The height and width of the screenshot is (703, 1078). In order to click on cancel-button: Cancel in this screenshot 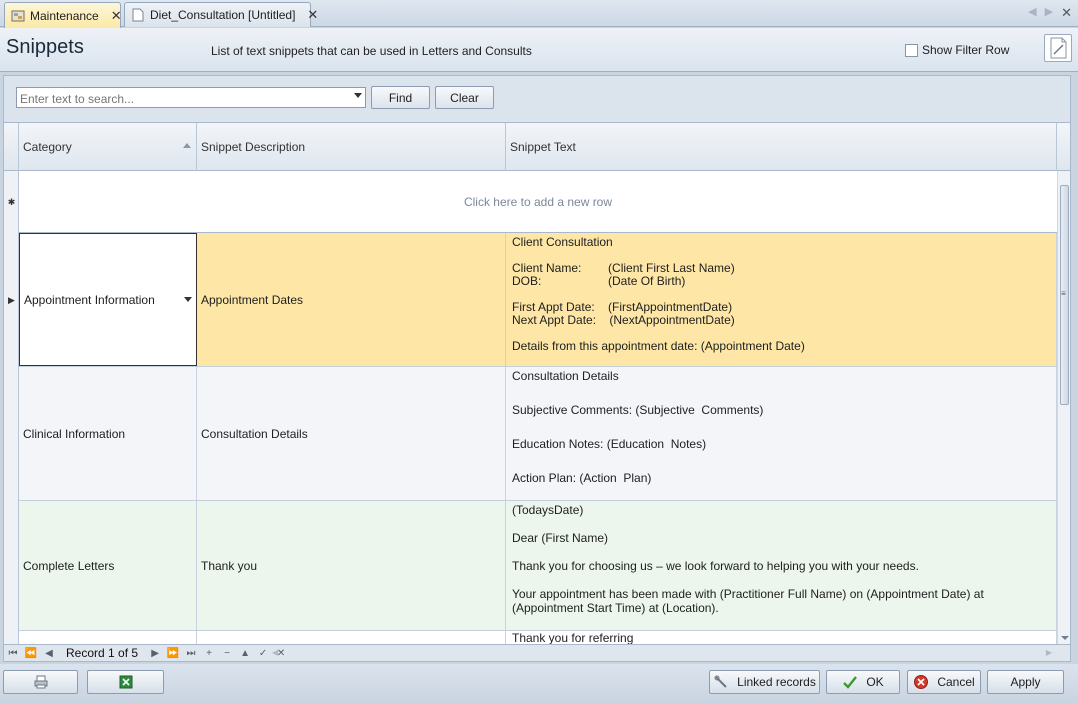, I will do `click(944, 682)`.